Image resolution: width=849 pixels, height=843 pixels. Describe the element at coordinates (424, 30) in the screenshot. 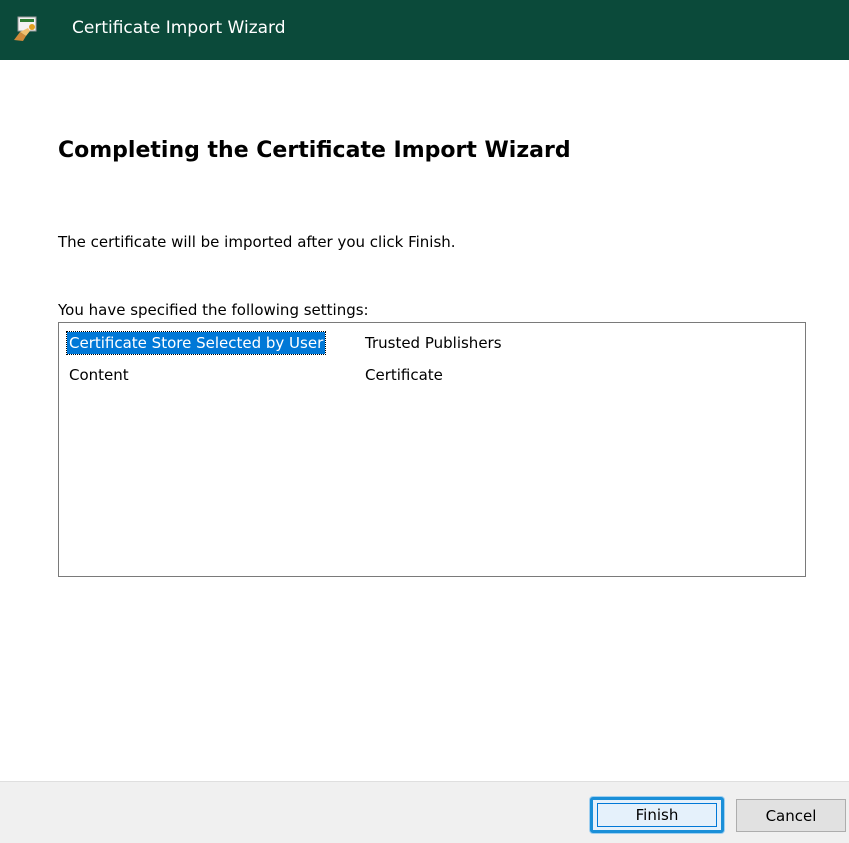

I see `title-bar: Certificate Import Wizard` at that location.